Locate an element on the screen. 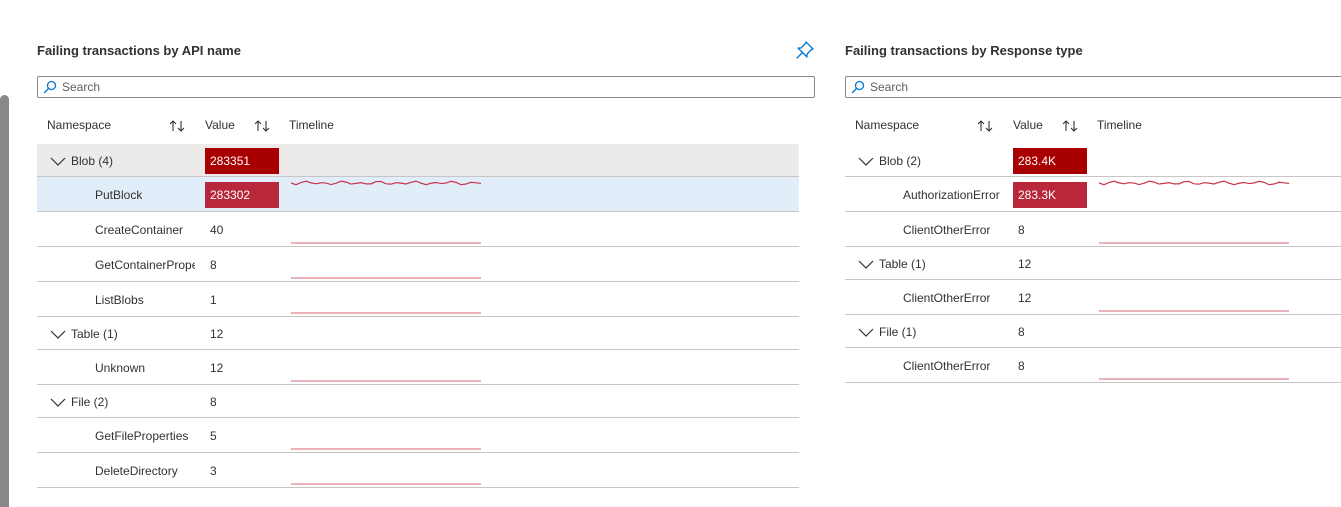 This screenshot has width=1341, height=507. row-label: CreateContainer is located at coordinates (139, 229).